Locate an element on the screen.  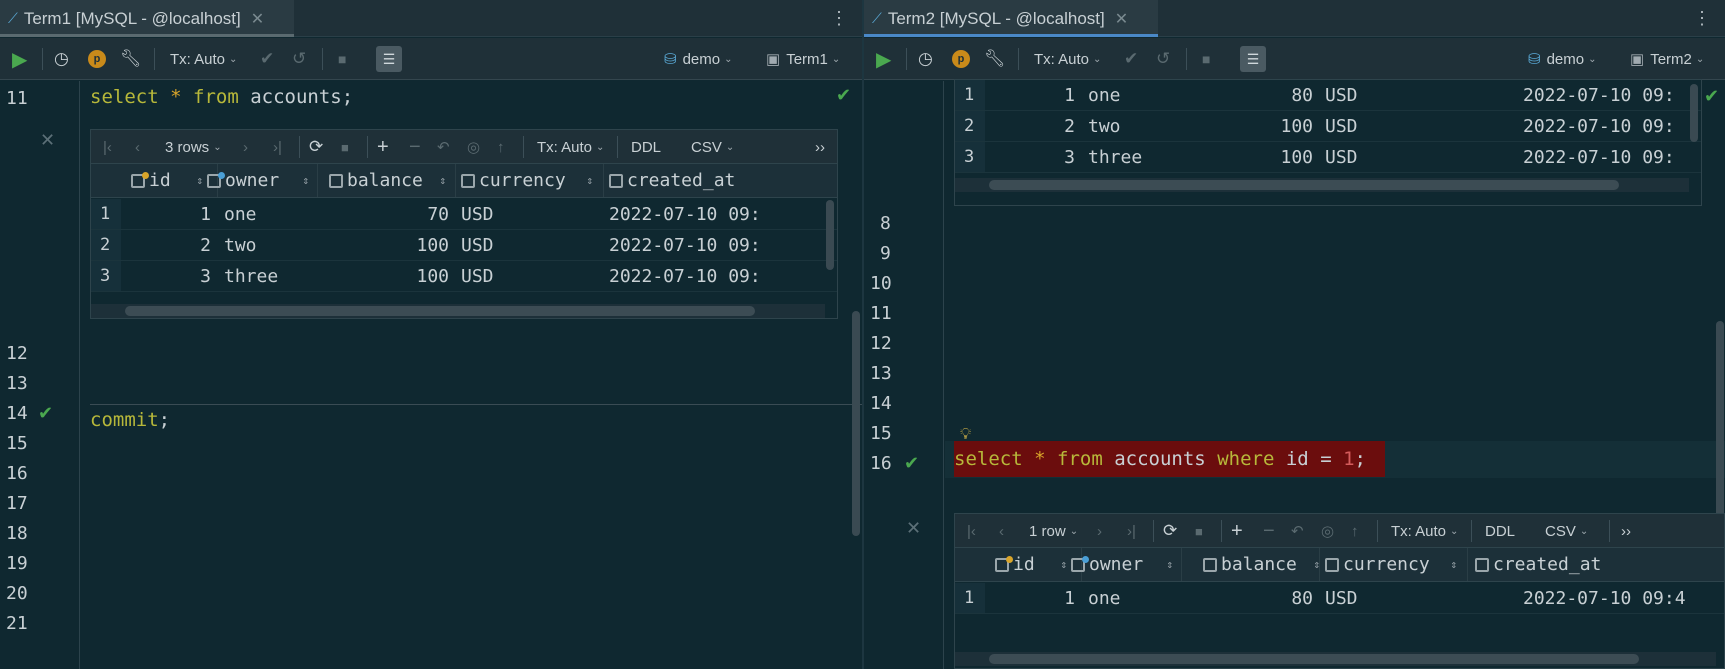
cell-balance: 70 is located at coordinates (386, 214).